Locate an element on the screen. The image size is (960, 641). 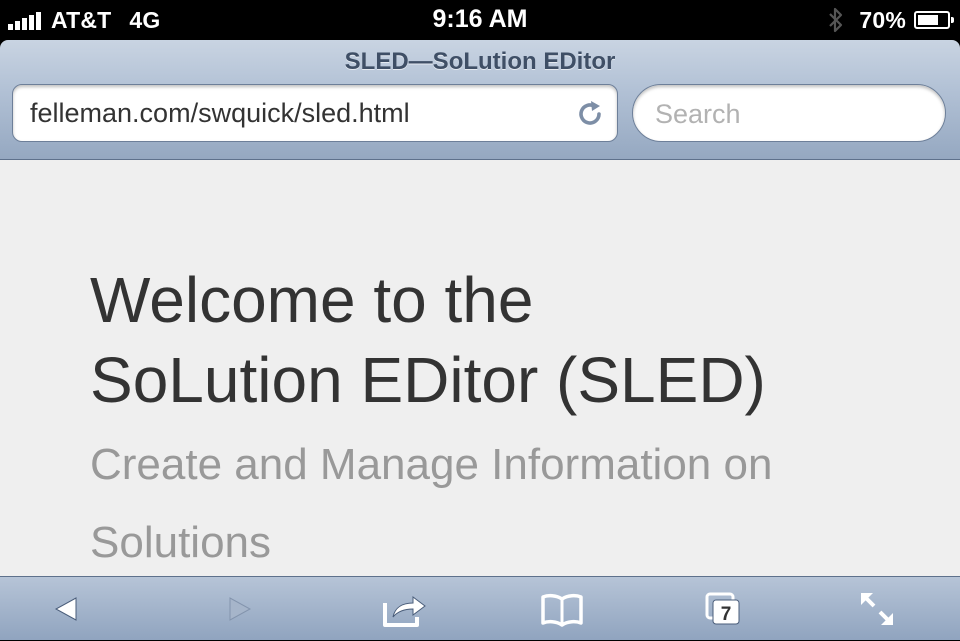
tab-count: 7 is located at coordinates (726, 614).